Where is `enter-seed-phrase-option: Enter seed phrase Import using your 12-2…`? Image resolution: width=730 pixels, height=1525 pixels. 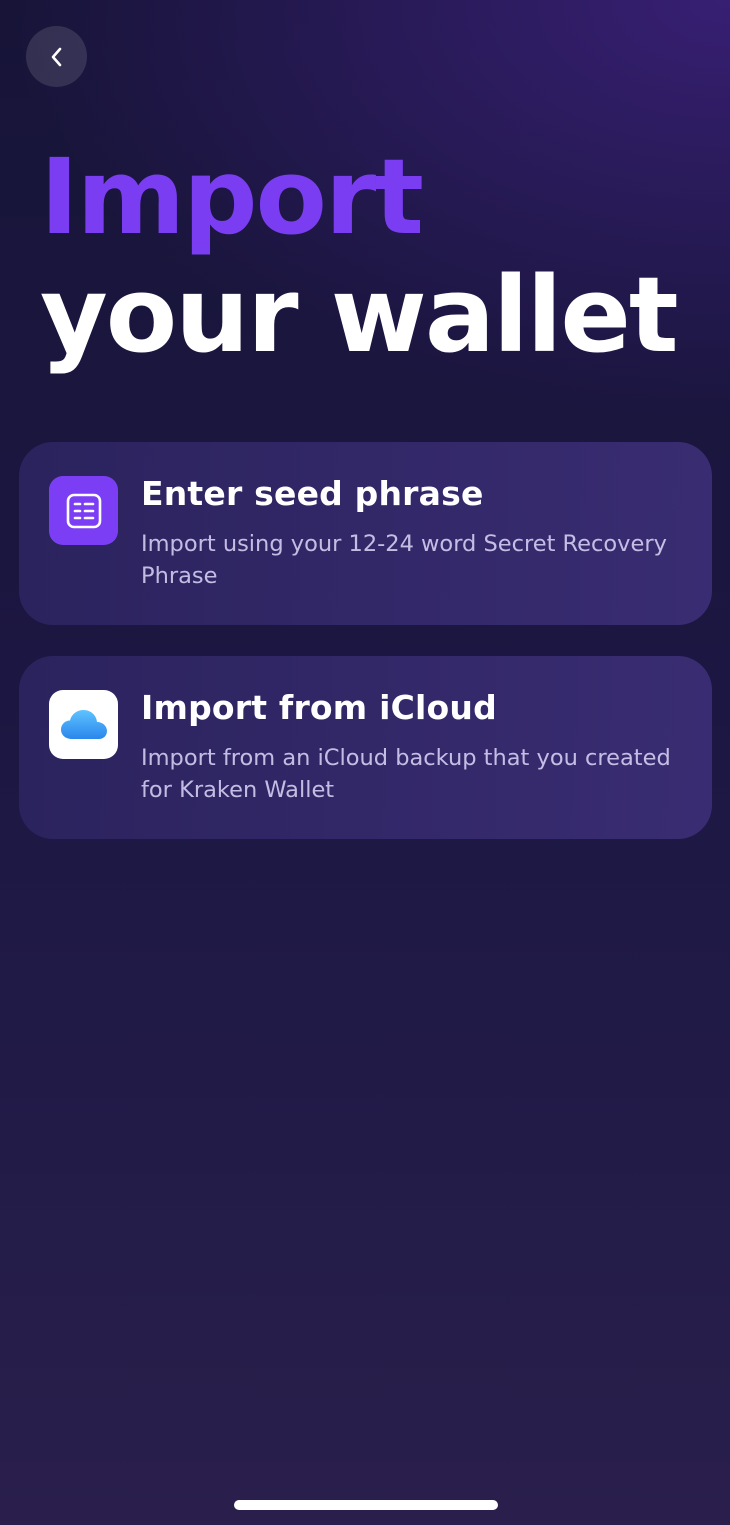 enter-seed-phrase-option: Enter seed phrase Import using your 12-2… is located at coordinates (365, 533).